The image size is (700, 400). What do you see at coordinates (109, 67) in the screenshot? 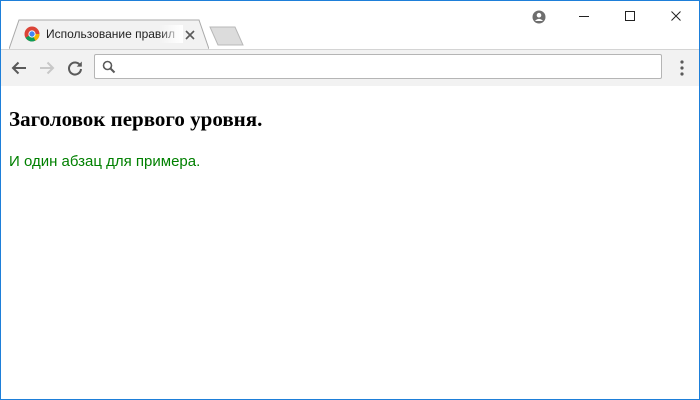
I see `search-icon` at bounding box center [109, 67].